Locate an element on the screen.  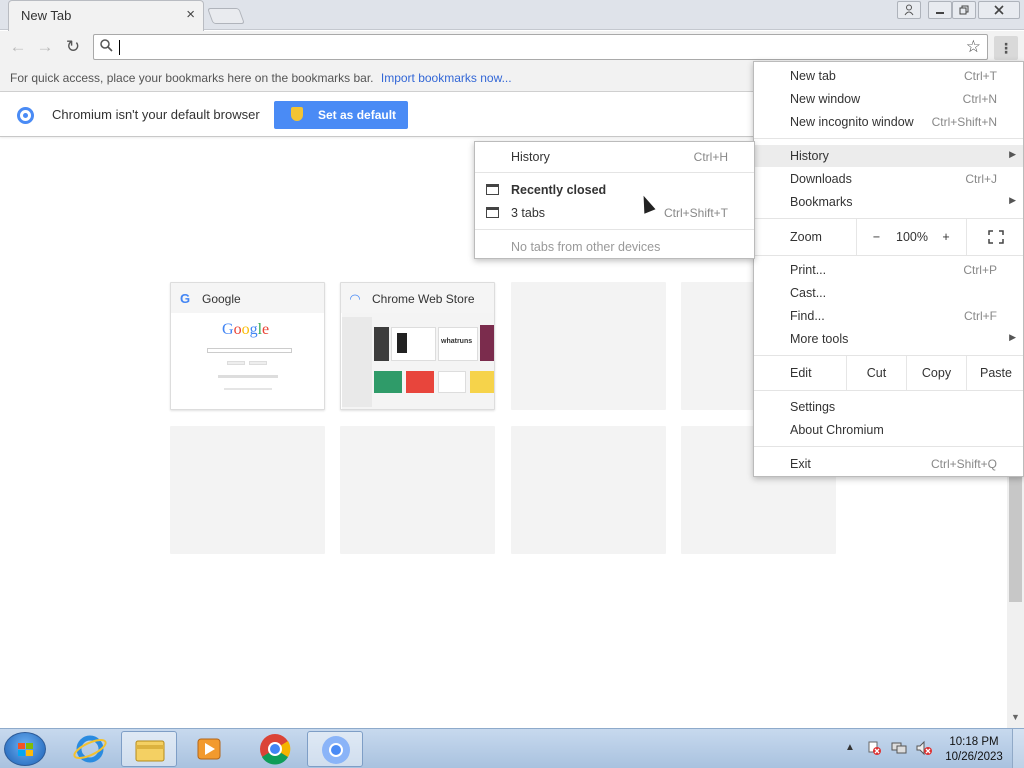
zoom-out-button: − is located at coordinates (876, 237).